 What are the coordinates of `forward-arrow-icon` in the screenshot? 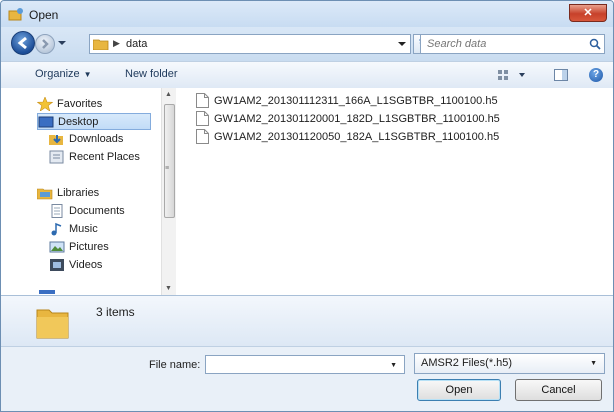 It's located at (45, 44).